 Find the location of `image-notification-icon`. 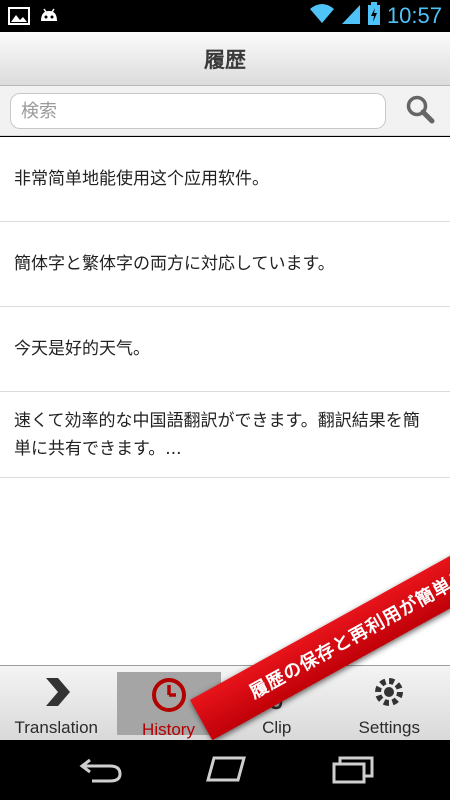

image-notification-icon is located at coordinates (19, 18).